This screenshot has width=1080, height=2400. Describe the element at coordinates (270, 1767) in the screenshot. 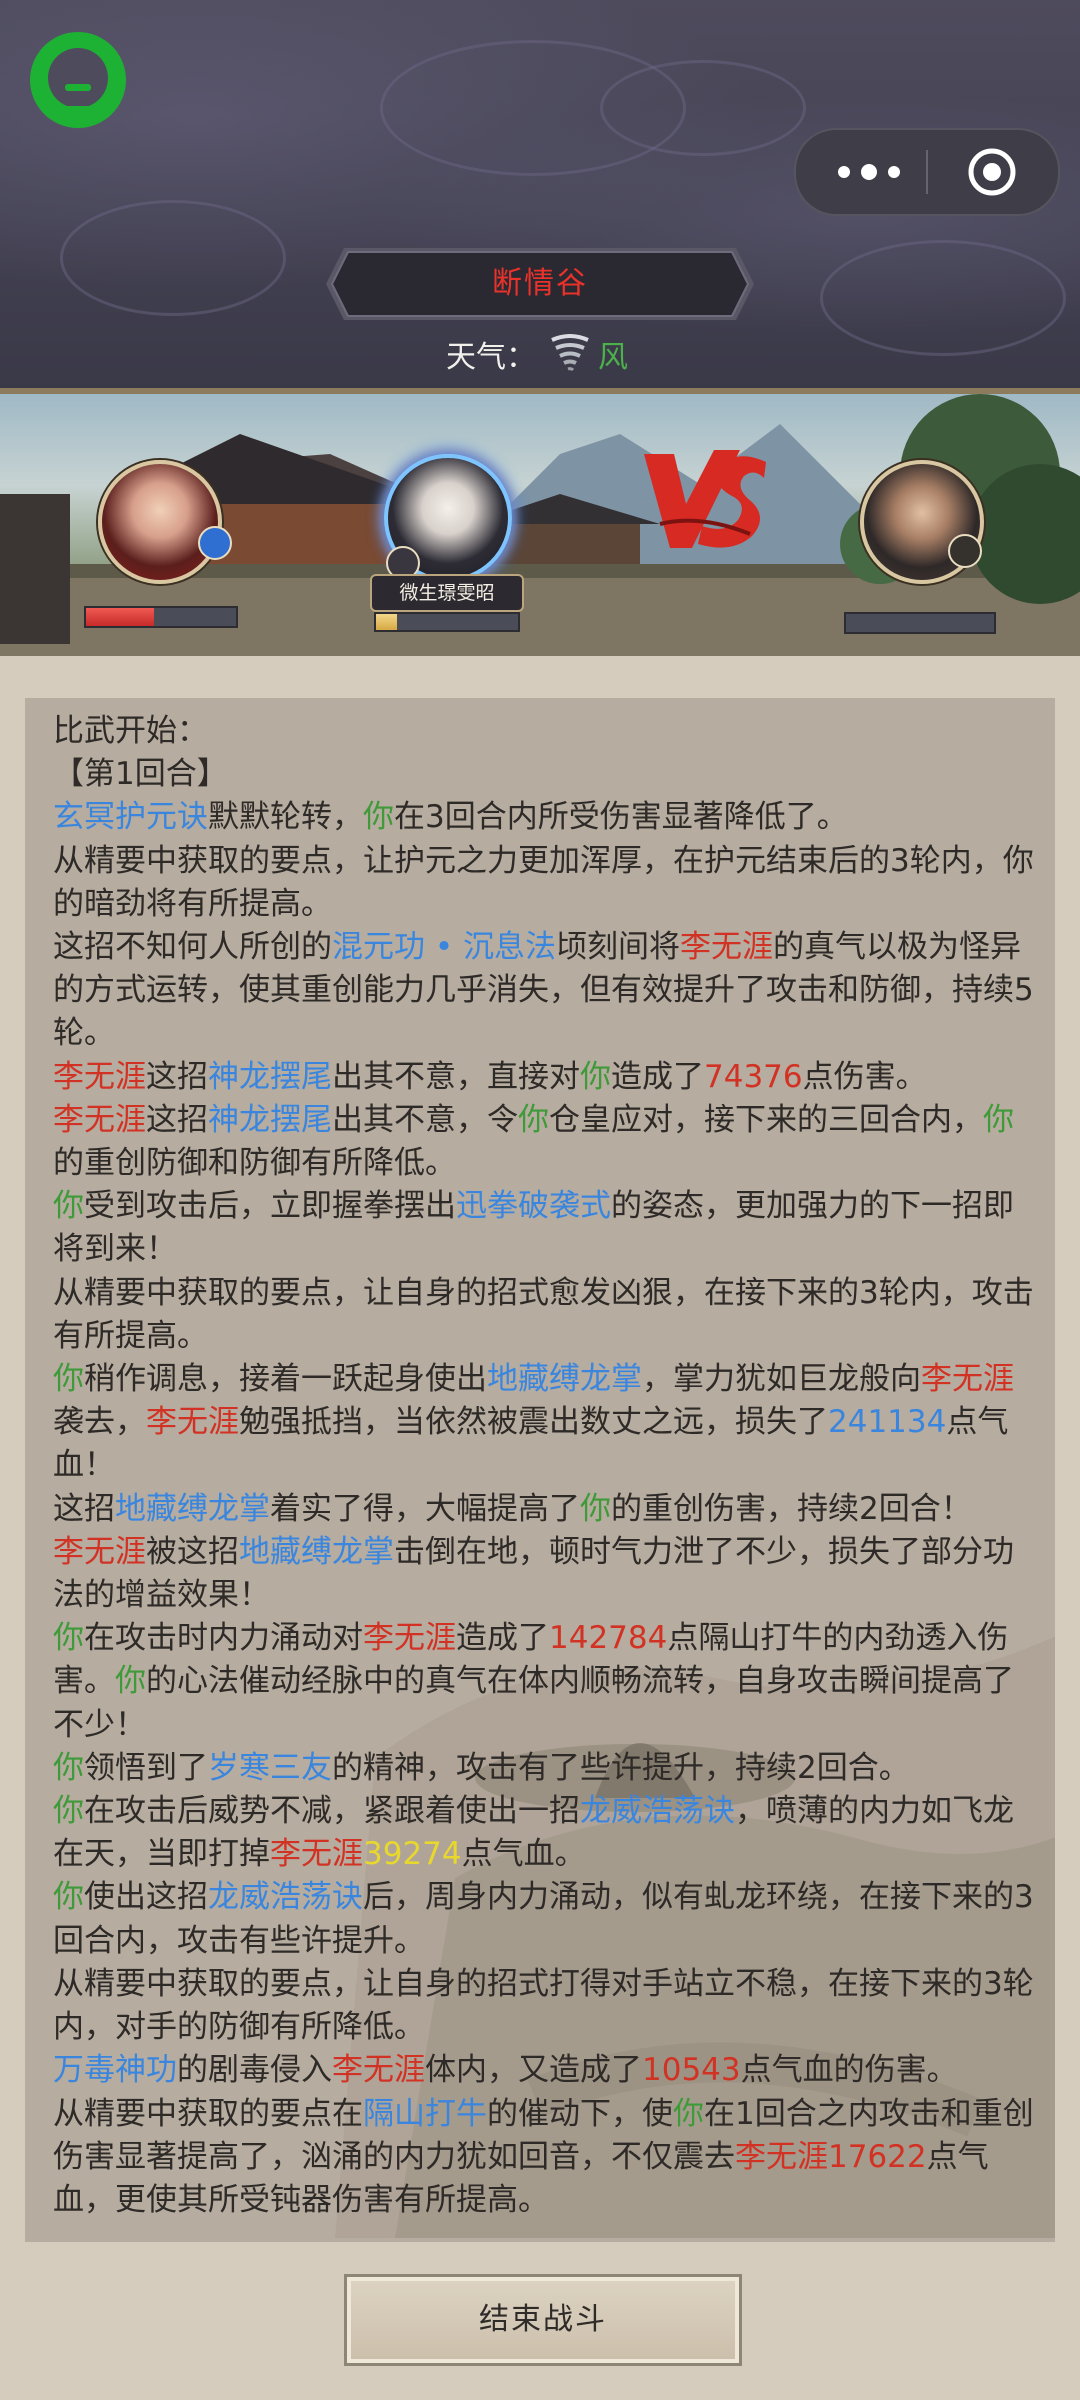

I see `skill-name: 岁寒三友` at that location.